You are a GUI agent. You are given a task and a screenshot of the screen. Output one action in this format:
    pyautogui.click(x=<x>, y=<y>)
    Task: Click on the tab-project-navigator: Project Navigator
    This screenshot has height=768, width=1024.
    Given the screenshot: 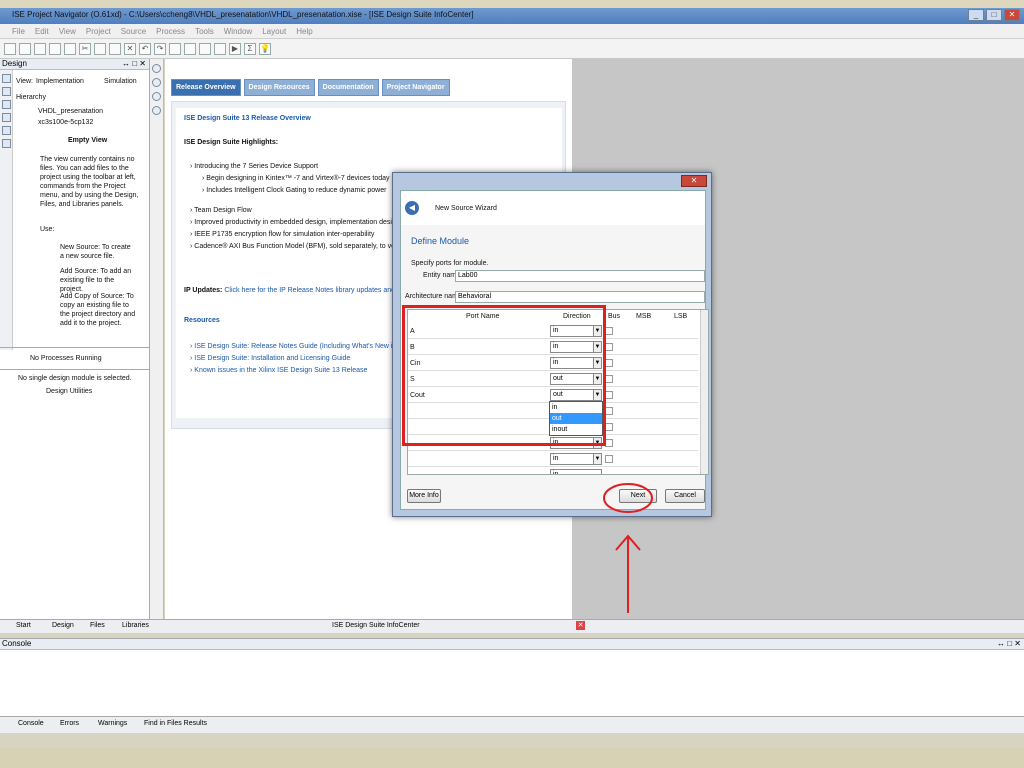 What is the action you would take?
    pyautogui.click(x=415, y=87)
    